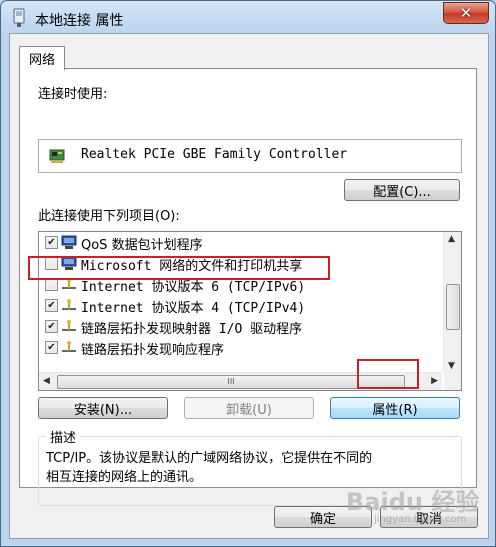  I want to click on scrollbar-corner, so click(452, 381).